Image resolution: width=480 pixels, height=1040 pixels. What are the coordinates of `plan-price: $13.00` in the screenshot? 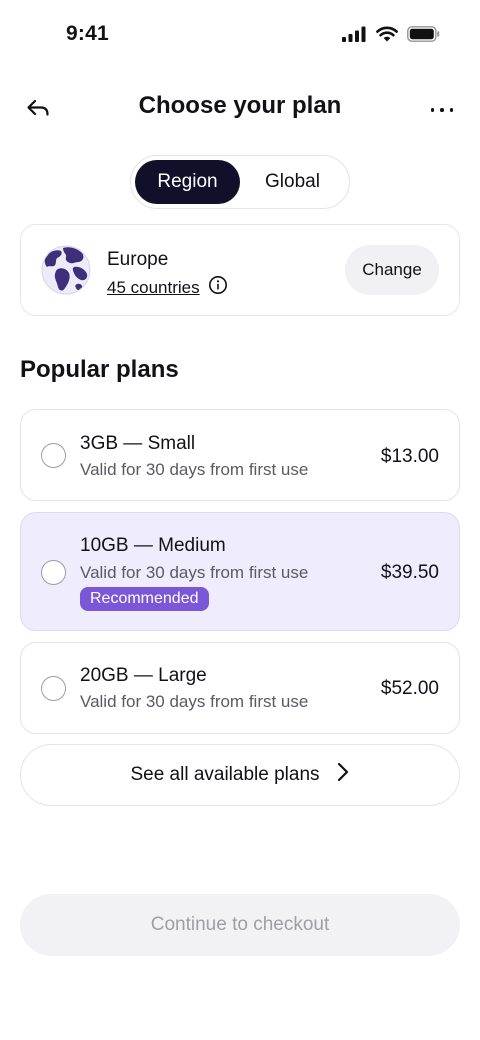 It's located at (409, 456).